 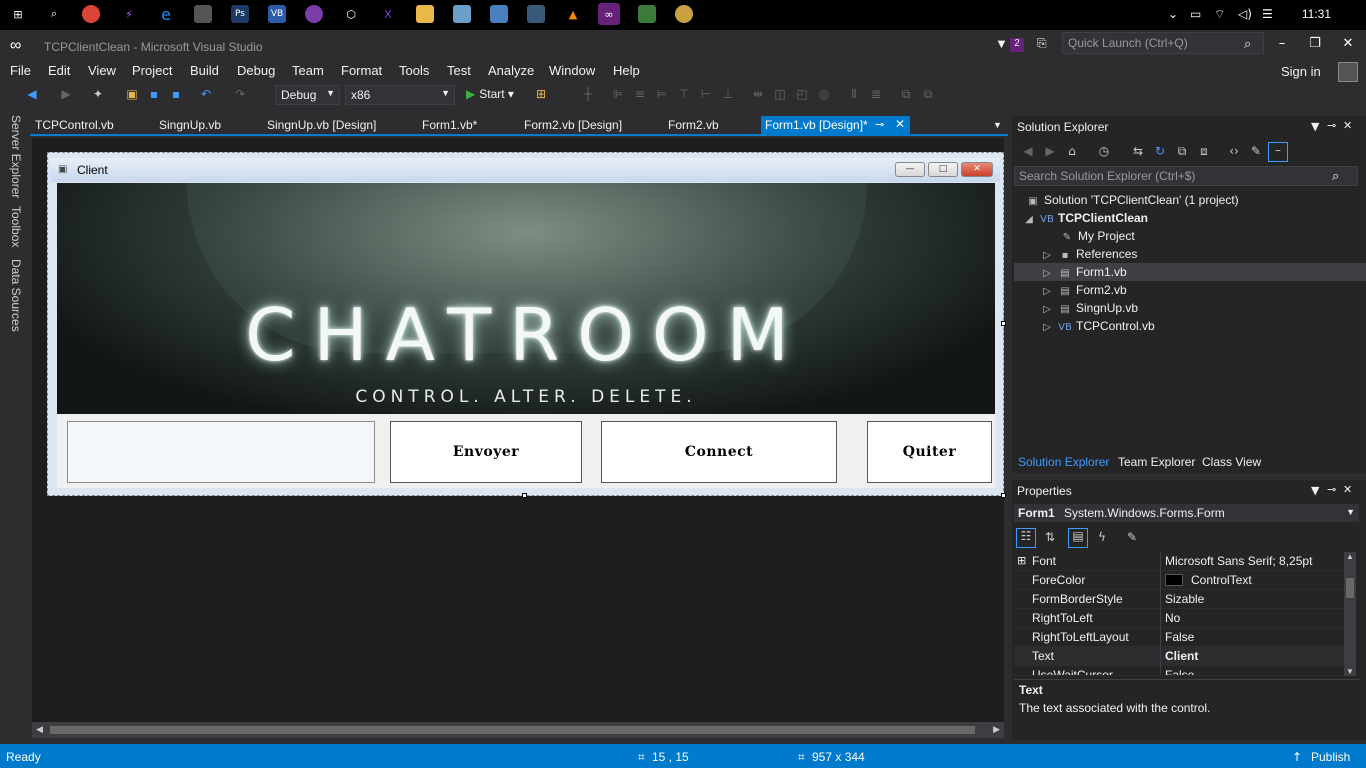 I want to click on app-icon-green, so click(x=647, y=14).